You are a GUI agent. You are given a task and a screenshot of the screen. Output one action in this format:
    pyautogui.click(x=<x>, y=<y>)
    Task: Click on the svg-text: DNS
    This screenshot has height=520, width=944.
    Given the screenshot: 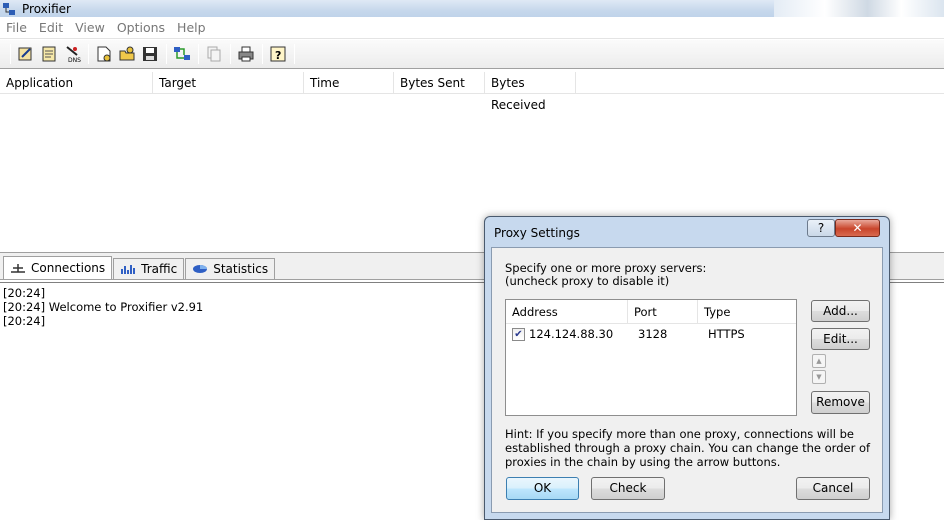 What is the action you would take?
    pyautogui.click(x=74, y=60)
    